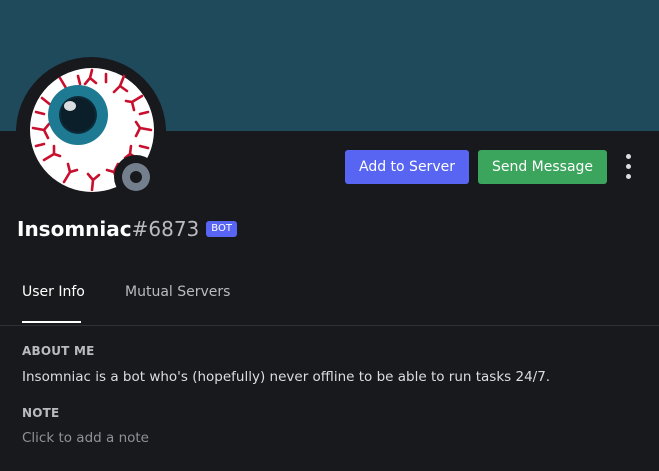 The height and width of the screenshot is (471, 659). I want to click on more-vertical-icon, so click(629, 167).